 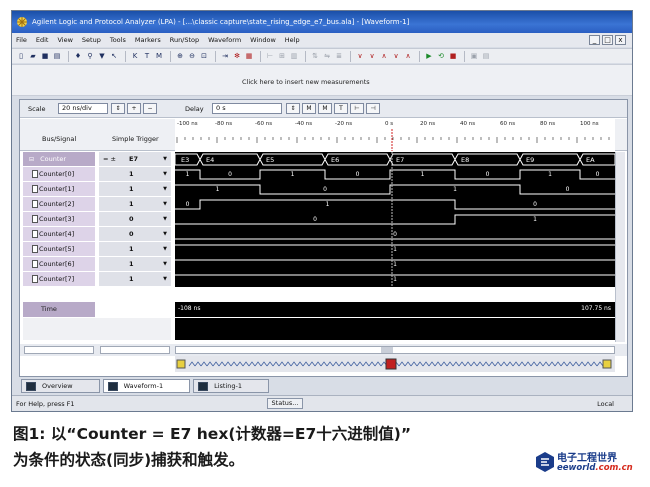 What do you see at coordinates (114, 56) in the screenshot?
I see `cursor-icon: ↖` at bounding box center [114, 56].